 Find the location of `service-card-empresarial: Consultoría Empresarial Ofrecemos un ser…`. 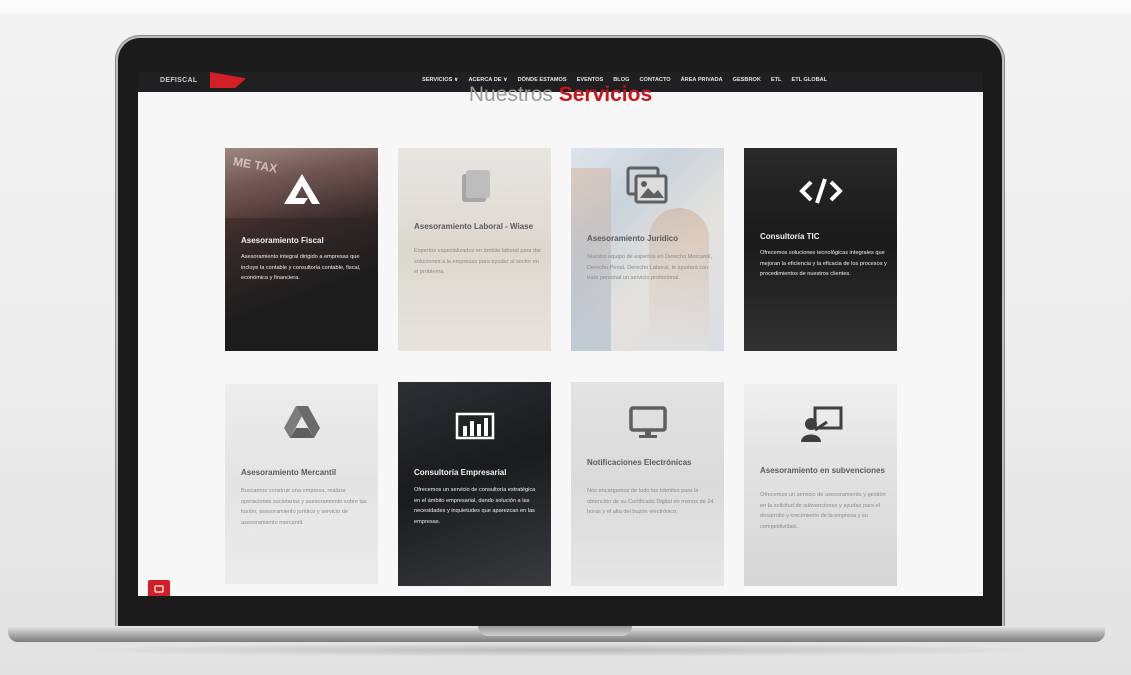

service-card-empresarial: Consultoría Empresarial Ofrecemos un ser… is located at coordinates (474, 484).